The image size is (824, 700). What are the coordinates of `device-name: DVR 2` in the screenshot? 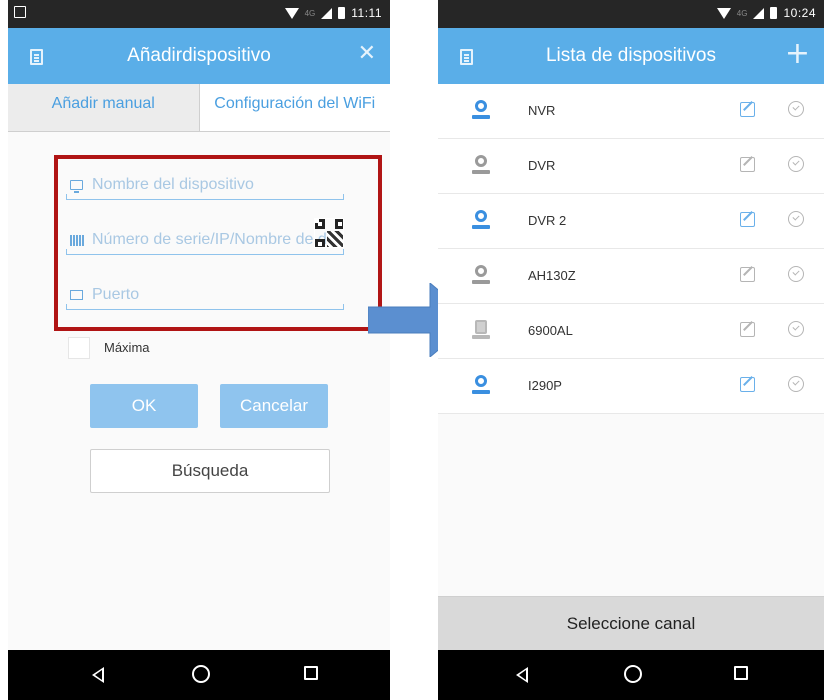 It's located at (547, 220).